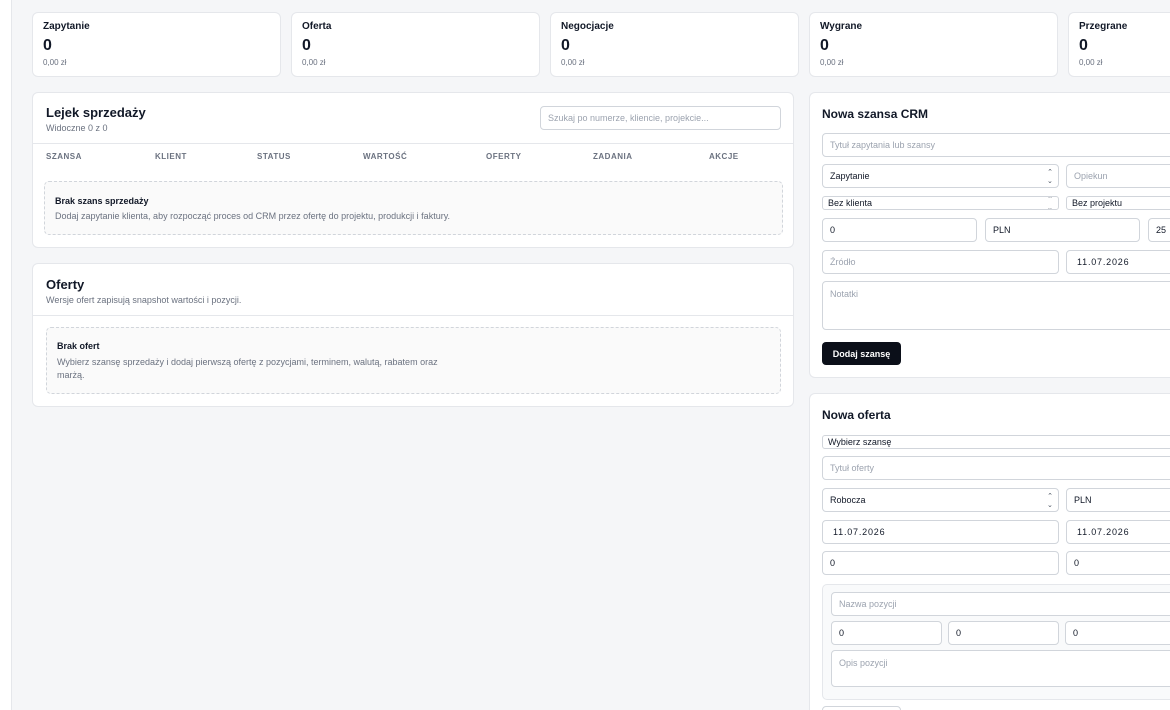 The image size is (1170, 710). Describe the element at coordinates (899, 230) in the screenshot. I see `opportunity-value-input: 0` at that location.